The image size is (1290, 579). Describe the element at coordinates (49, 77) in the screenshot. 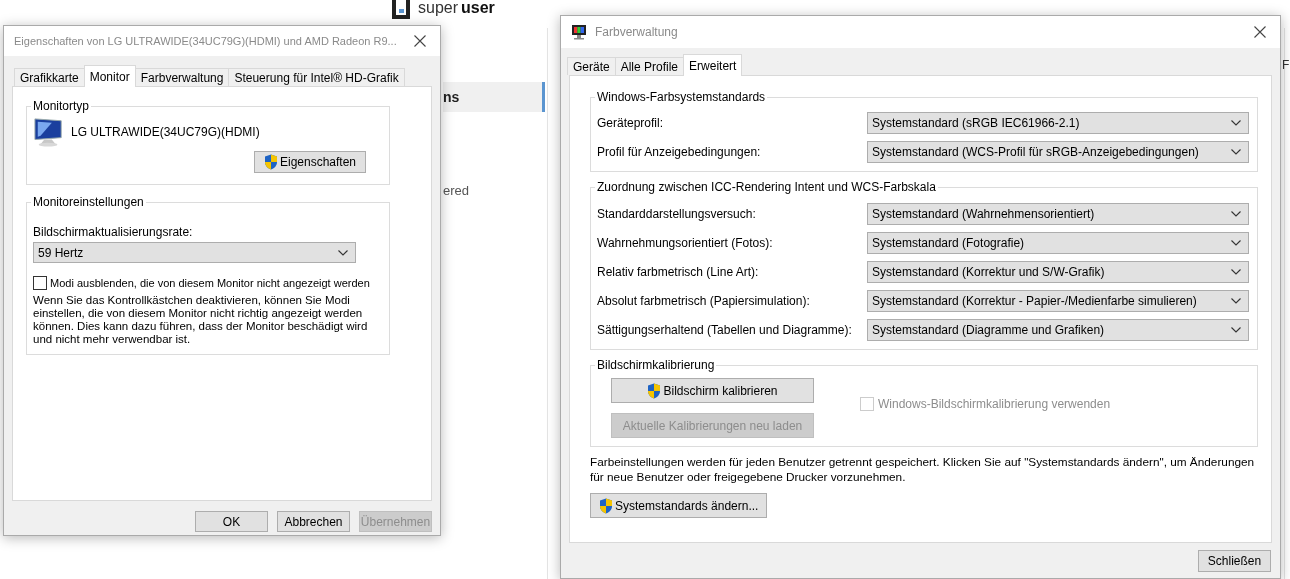

I see `tab: Grafikkarte` at that location.